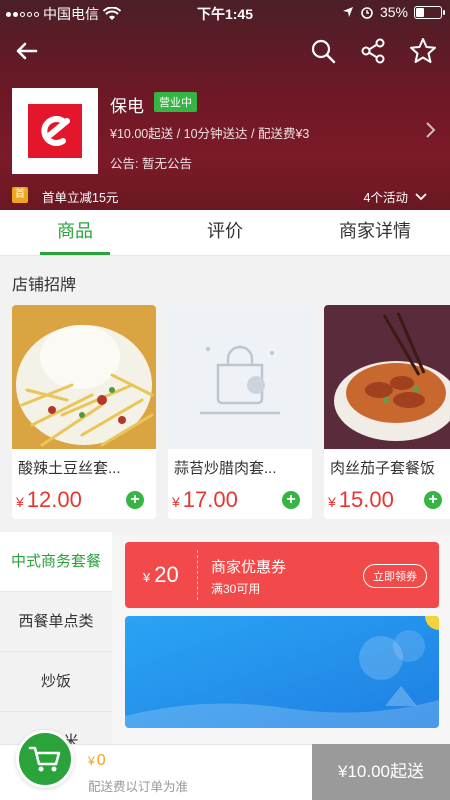  What do you see at coordinates (395, 576) in the screenshot?
I see `claim-coupon-button: 立即领券` at bounding box center [395, 576].